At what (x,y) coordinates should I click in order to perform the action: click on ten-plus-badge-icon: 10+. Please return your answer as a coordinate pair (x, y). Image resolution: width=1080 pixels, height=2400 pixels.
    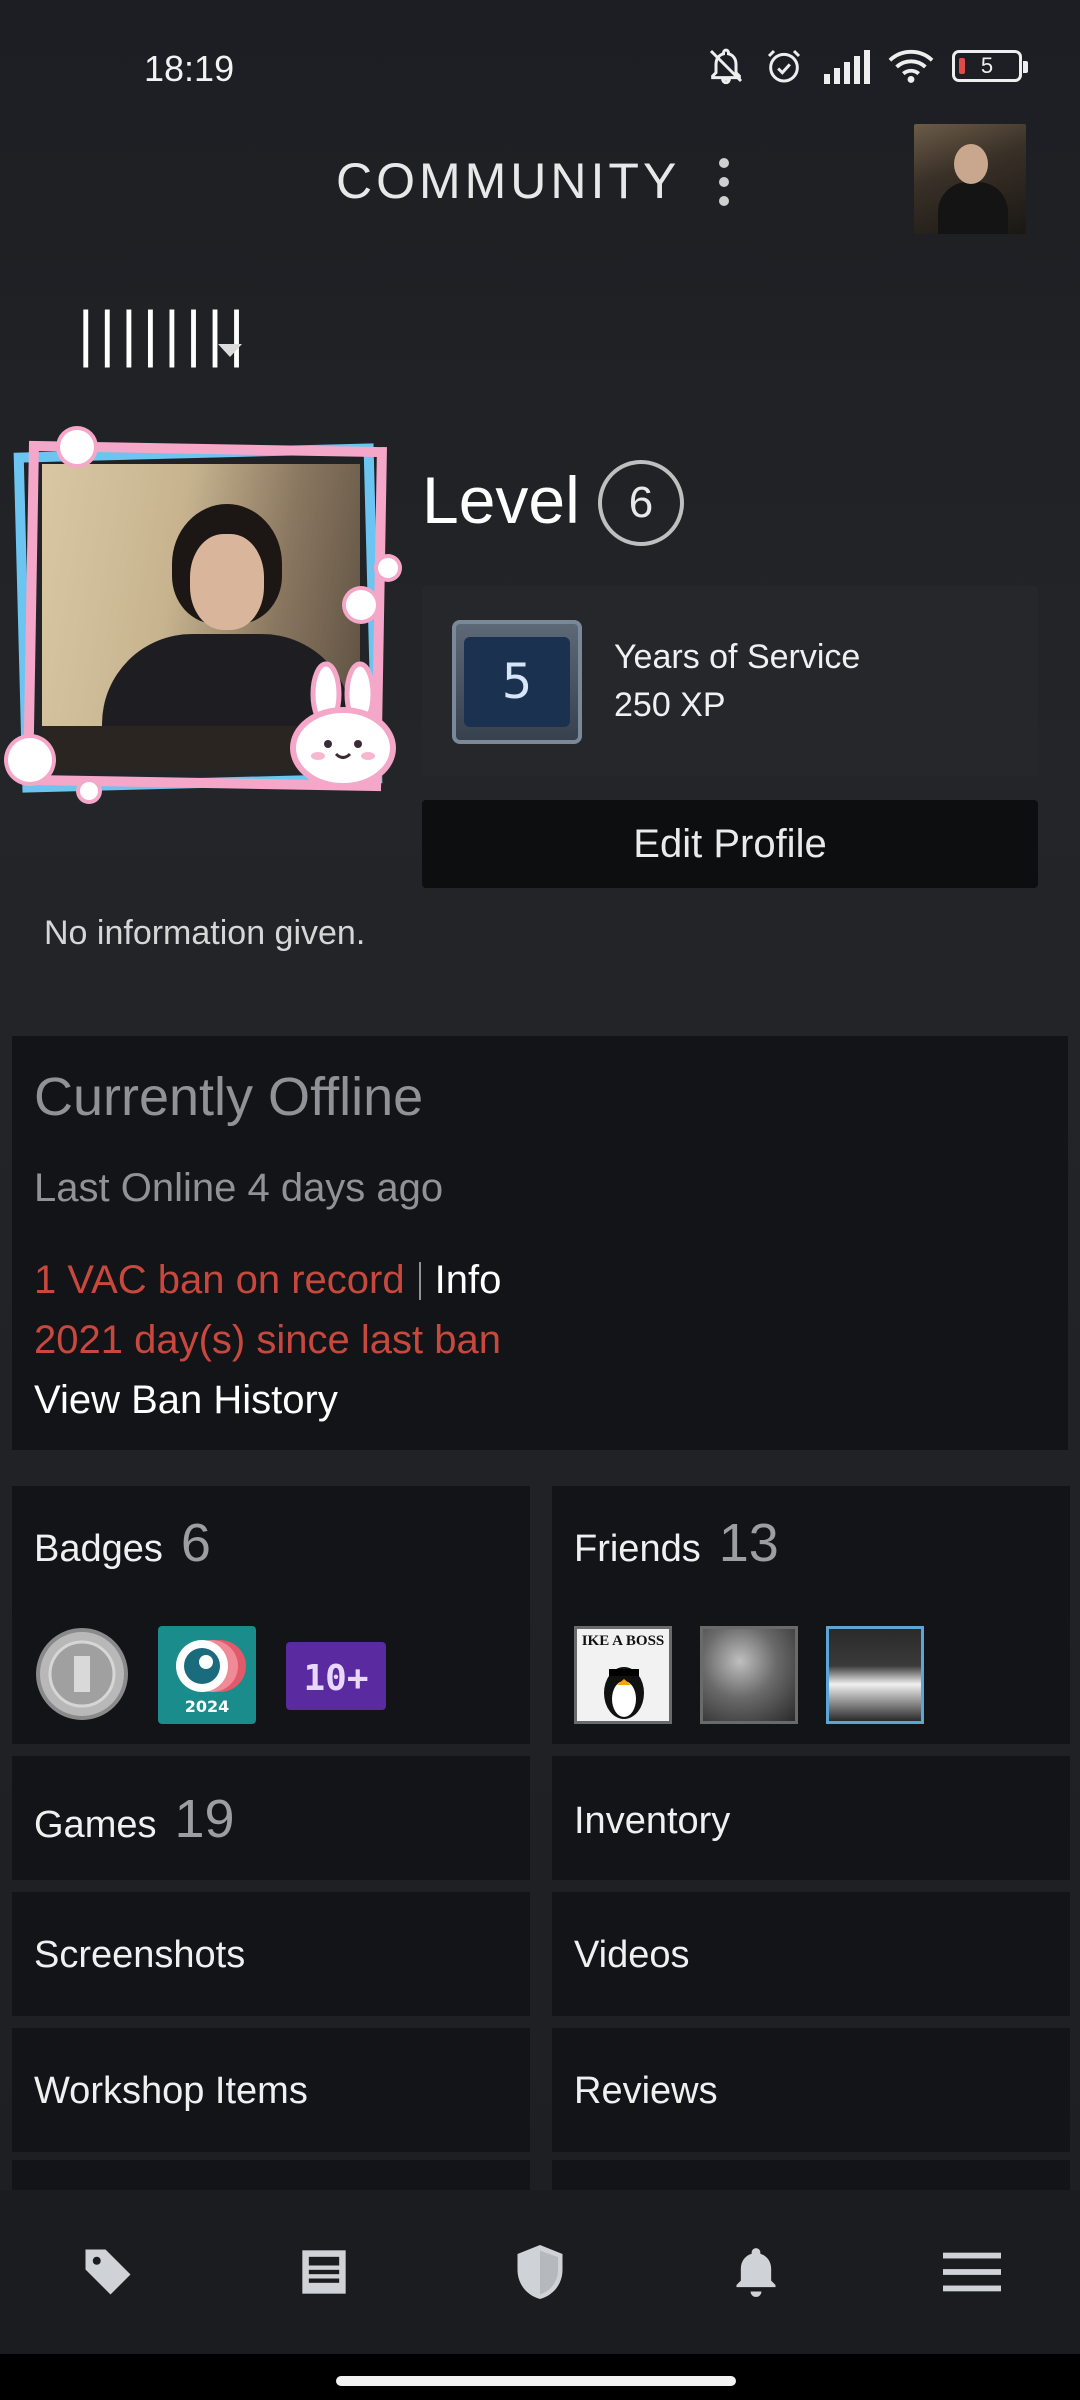
    Looking at the image, I should click on (336, 1676).